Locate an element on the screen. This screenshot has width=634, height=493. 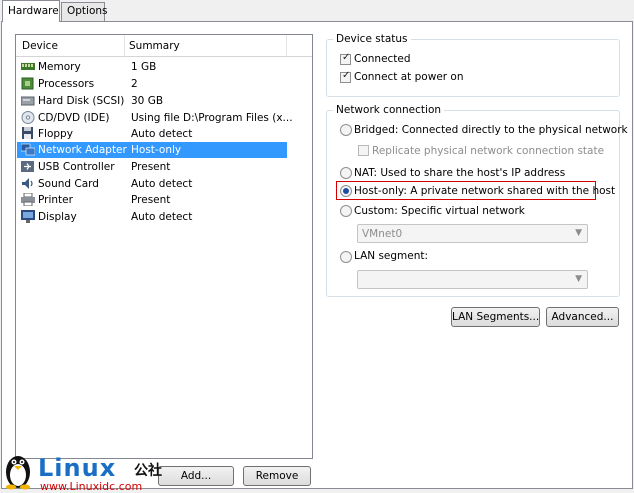
device-name: Processors is located at coordinates (66, 84).